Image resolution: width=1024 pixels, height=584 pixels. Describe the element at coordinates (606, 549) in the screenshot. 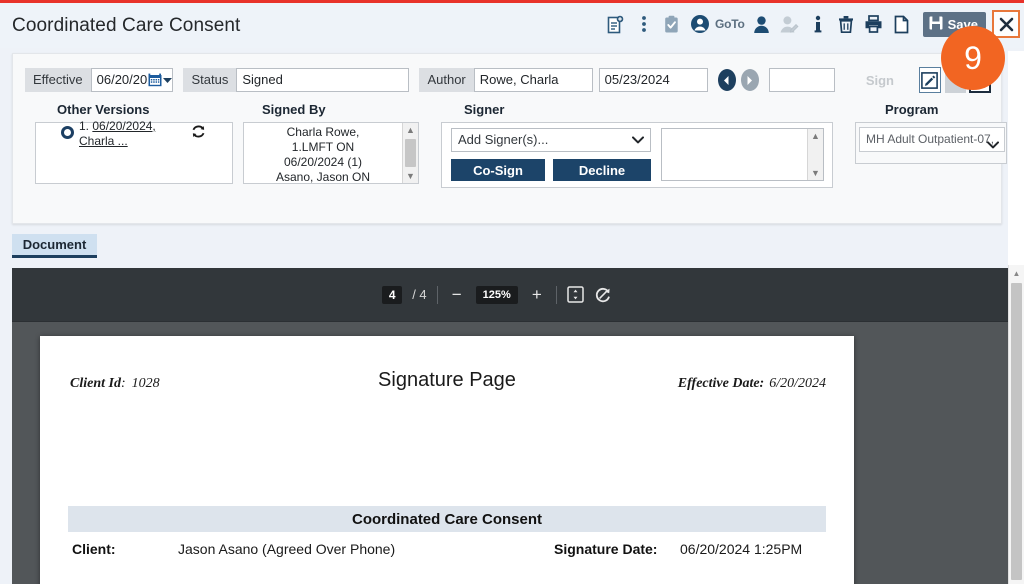

I see `signature-date-label: Signature Date:` at that location.